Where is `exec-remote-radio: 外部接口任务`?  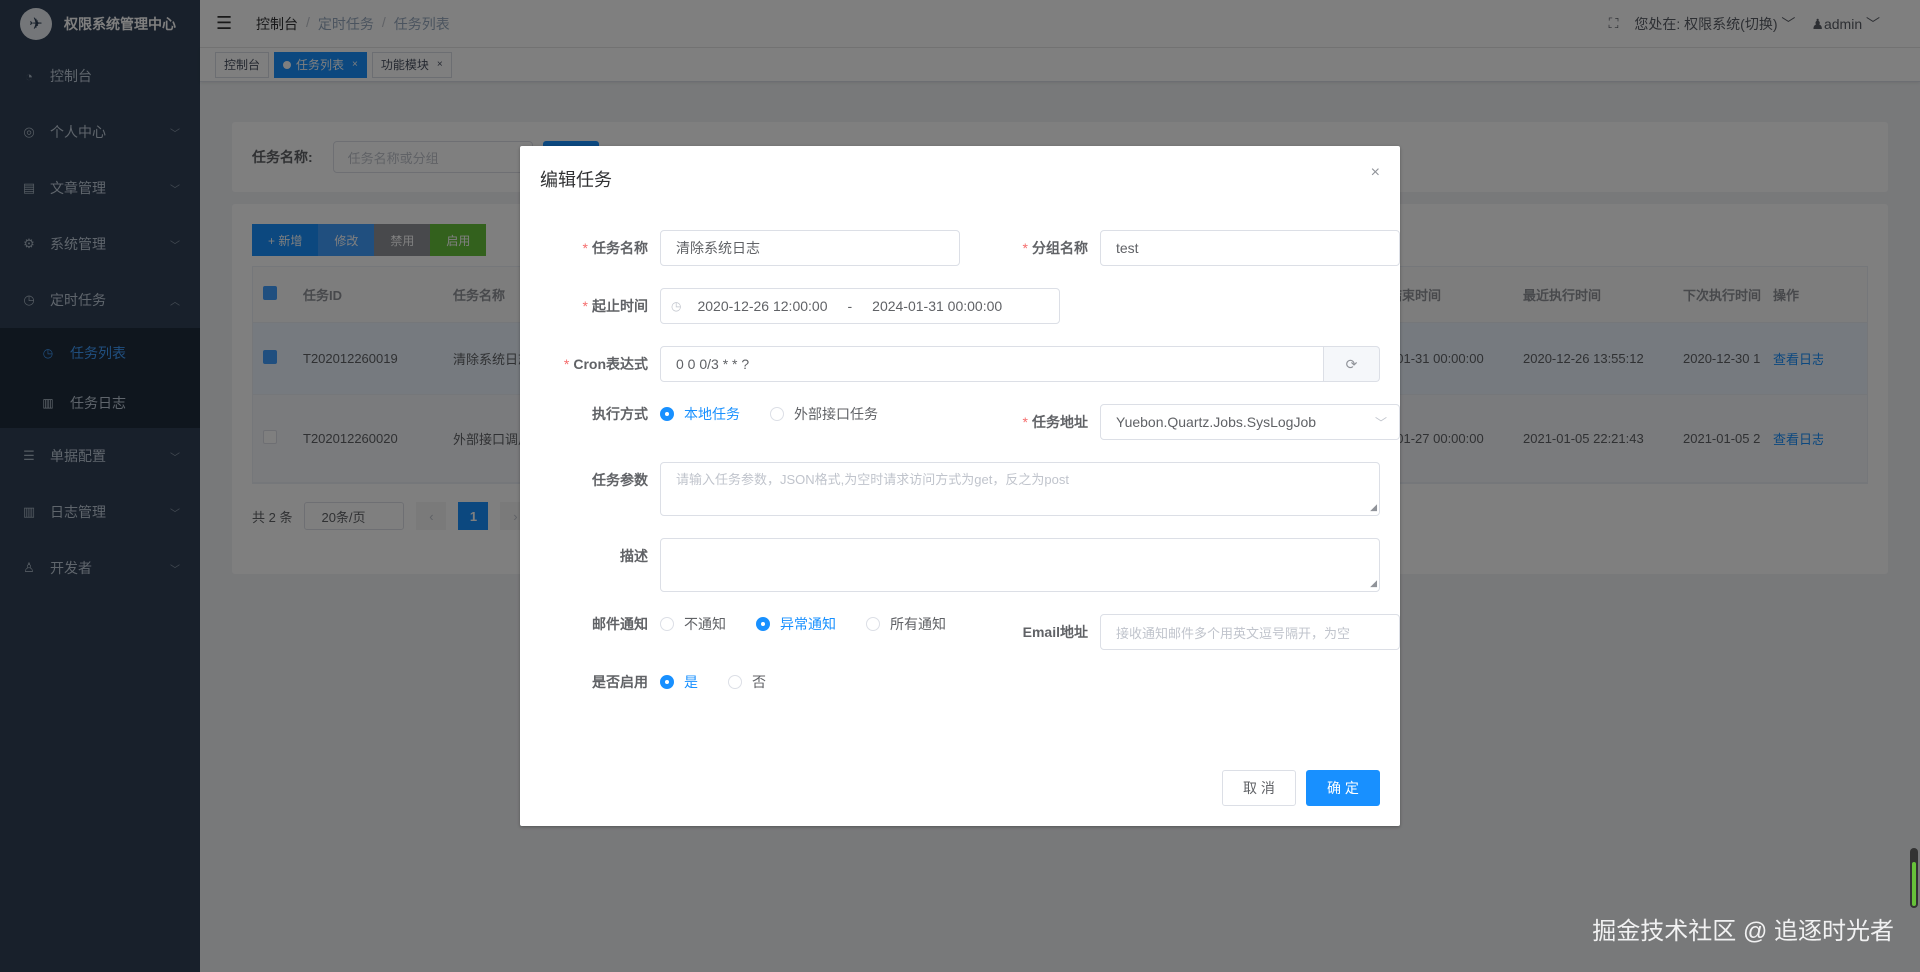 exec-remote-radio: 外部接口任务 is located at coordinates (824, 414).